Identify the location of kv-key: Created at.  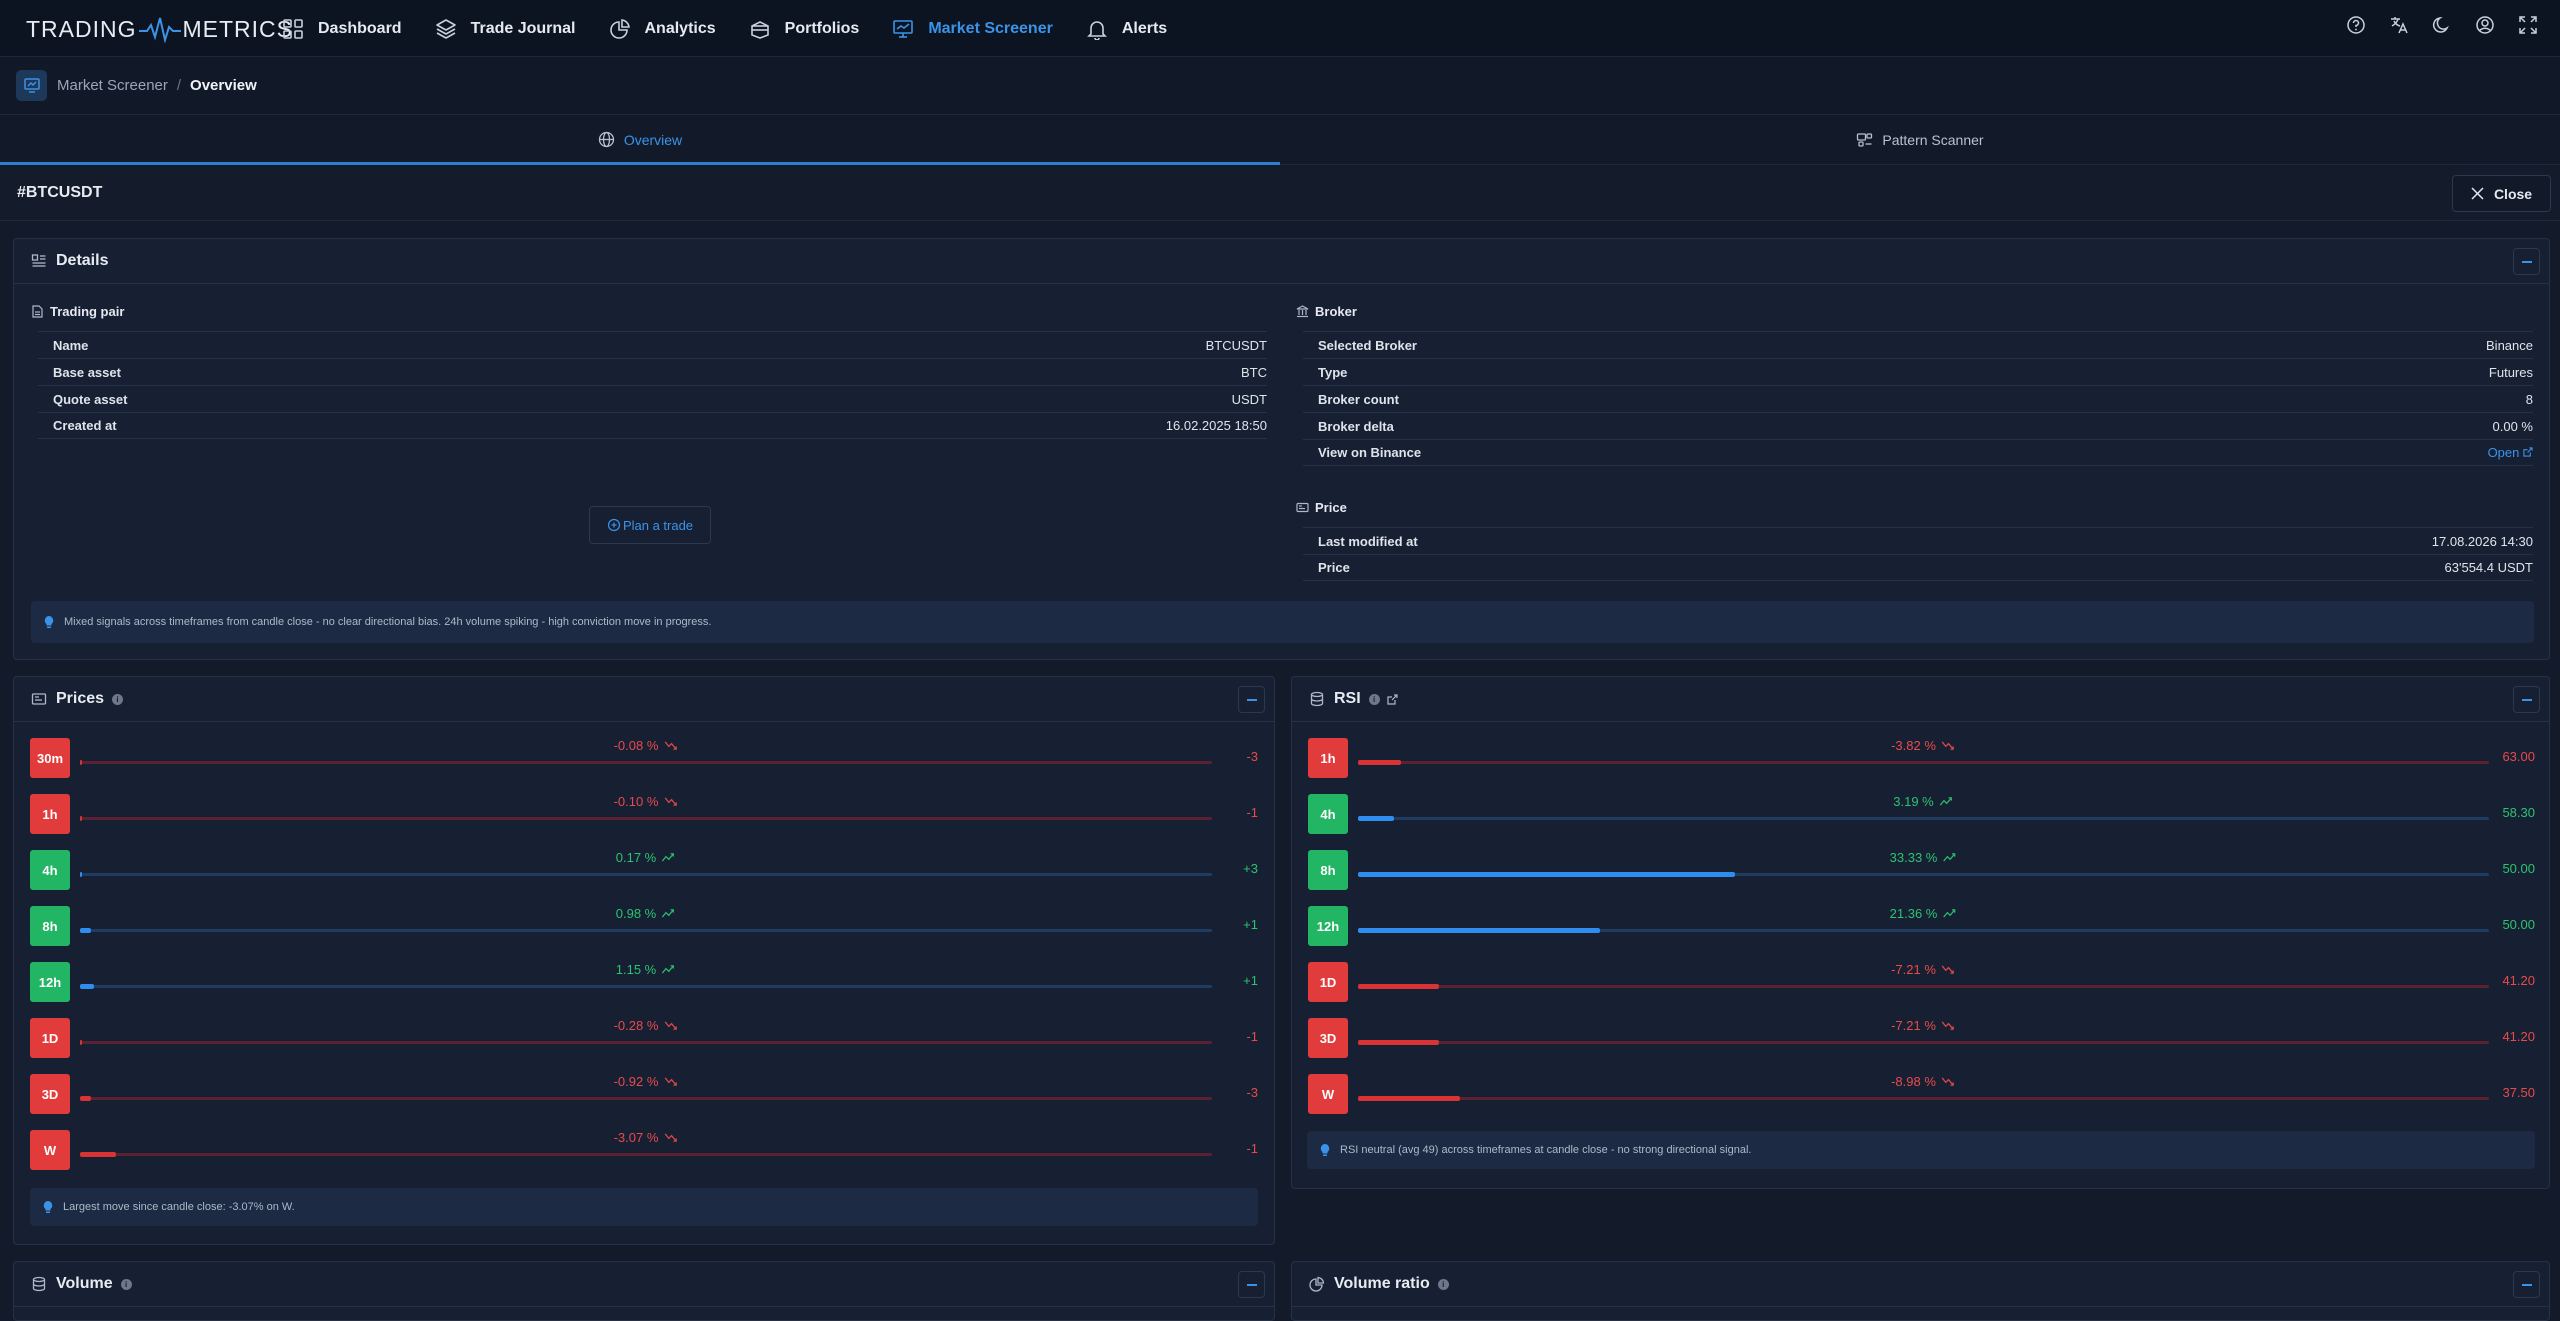
(85, 425).